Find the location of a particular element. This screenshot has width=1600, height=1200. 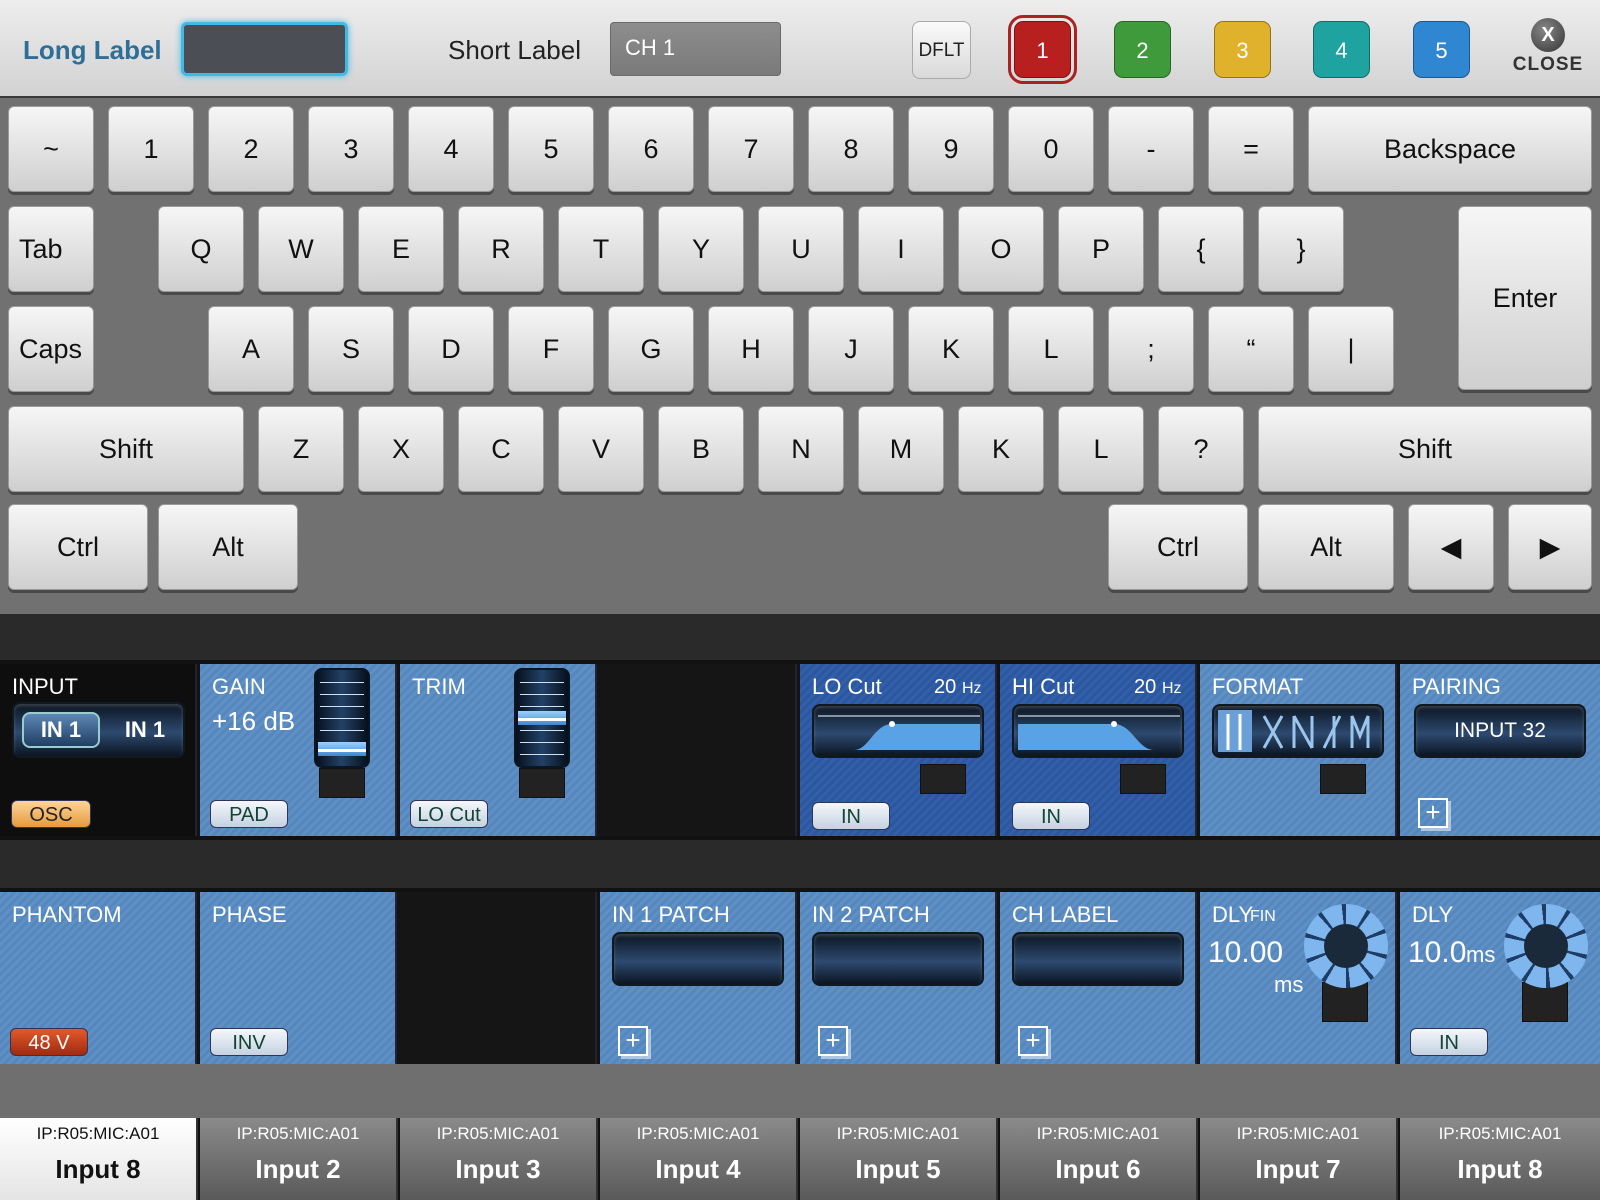

key-c: C is located at coordinates (501, 449).